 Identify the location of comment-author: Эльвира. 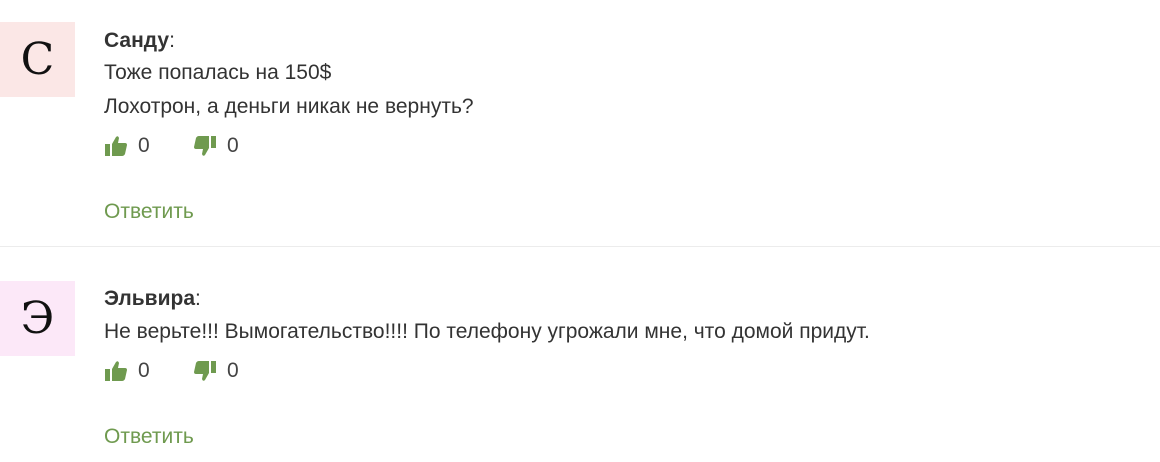
(149, 298).